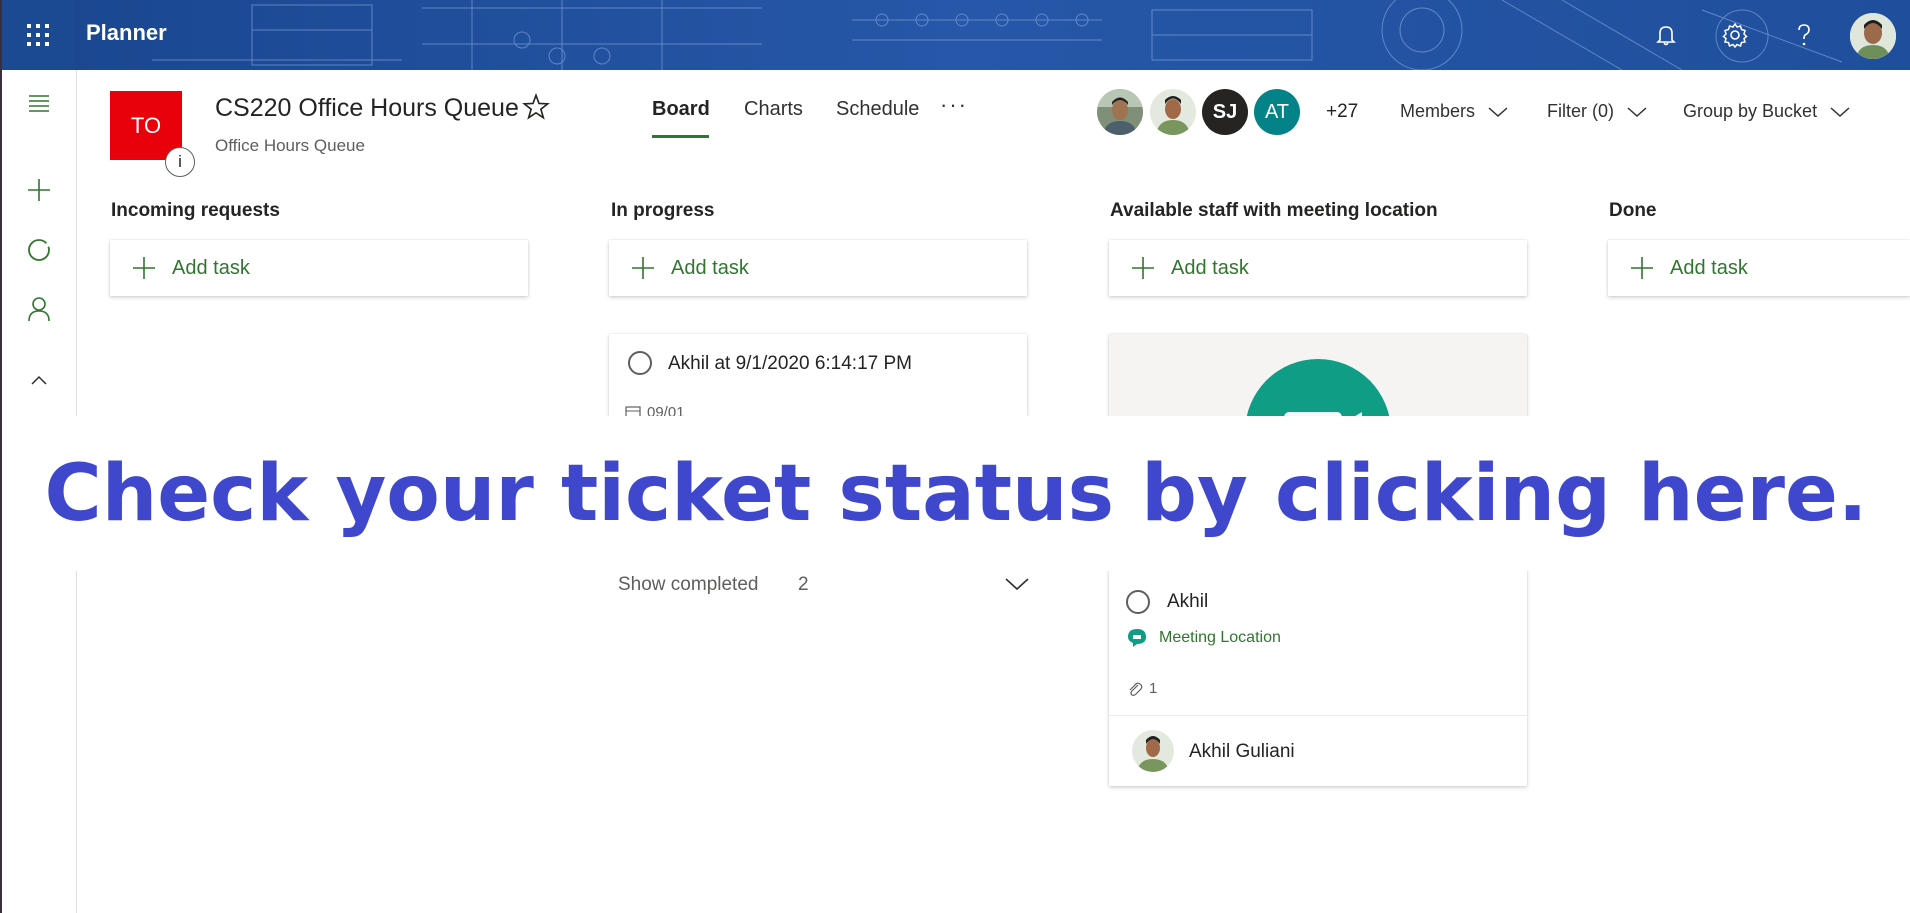  Describe the element at coordinates (633, 410) in the screenshot. I see `calendar-icon` at that location.